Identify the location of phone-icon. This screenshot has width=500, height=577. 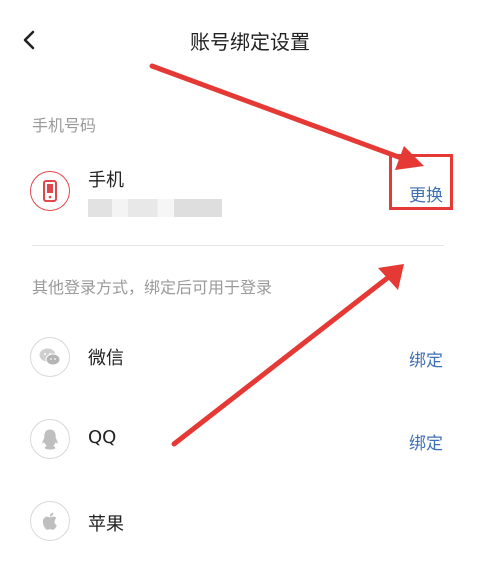
(50, 191).